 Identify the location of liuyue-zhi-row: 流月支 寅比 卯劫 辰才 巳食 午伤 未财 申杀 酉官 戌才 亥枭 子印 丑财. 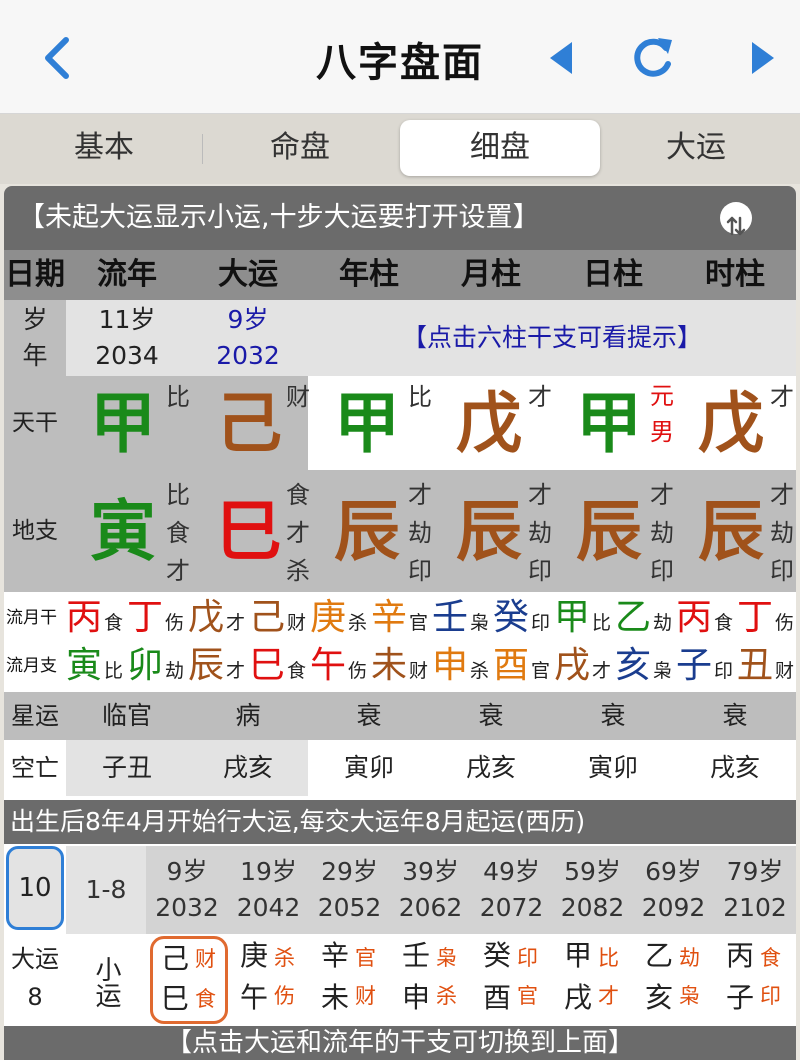
(400, 666).